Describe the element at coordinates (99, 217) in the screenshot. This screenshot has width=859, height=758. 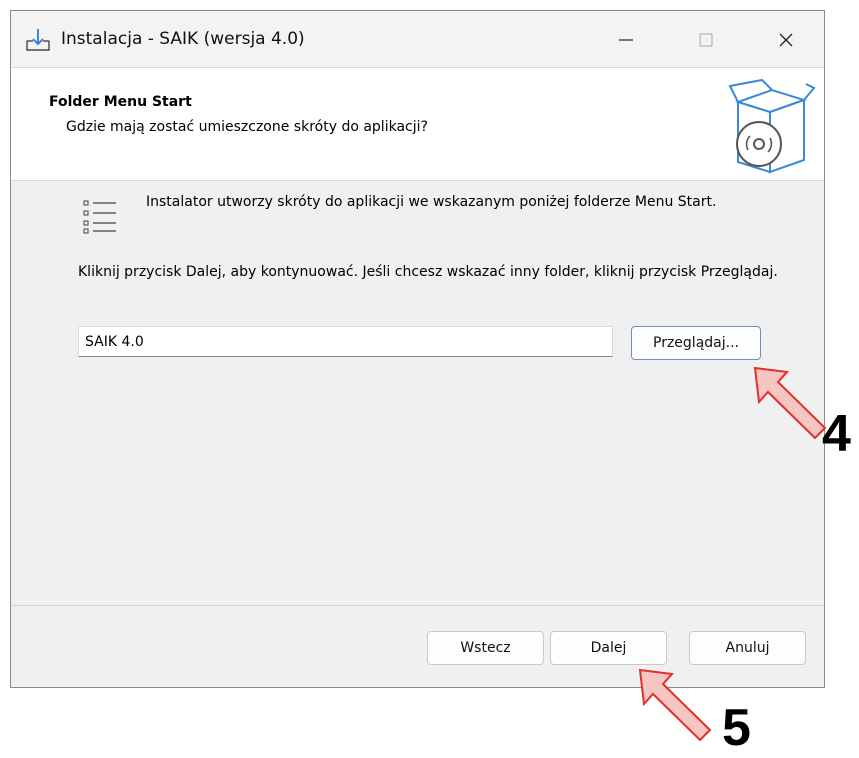
I see `list-icon` at that location.